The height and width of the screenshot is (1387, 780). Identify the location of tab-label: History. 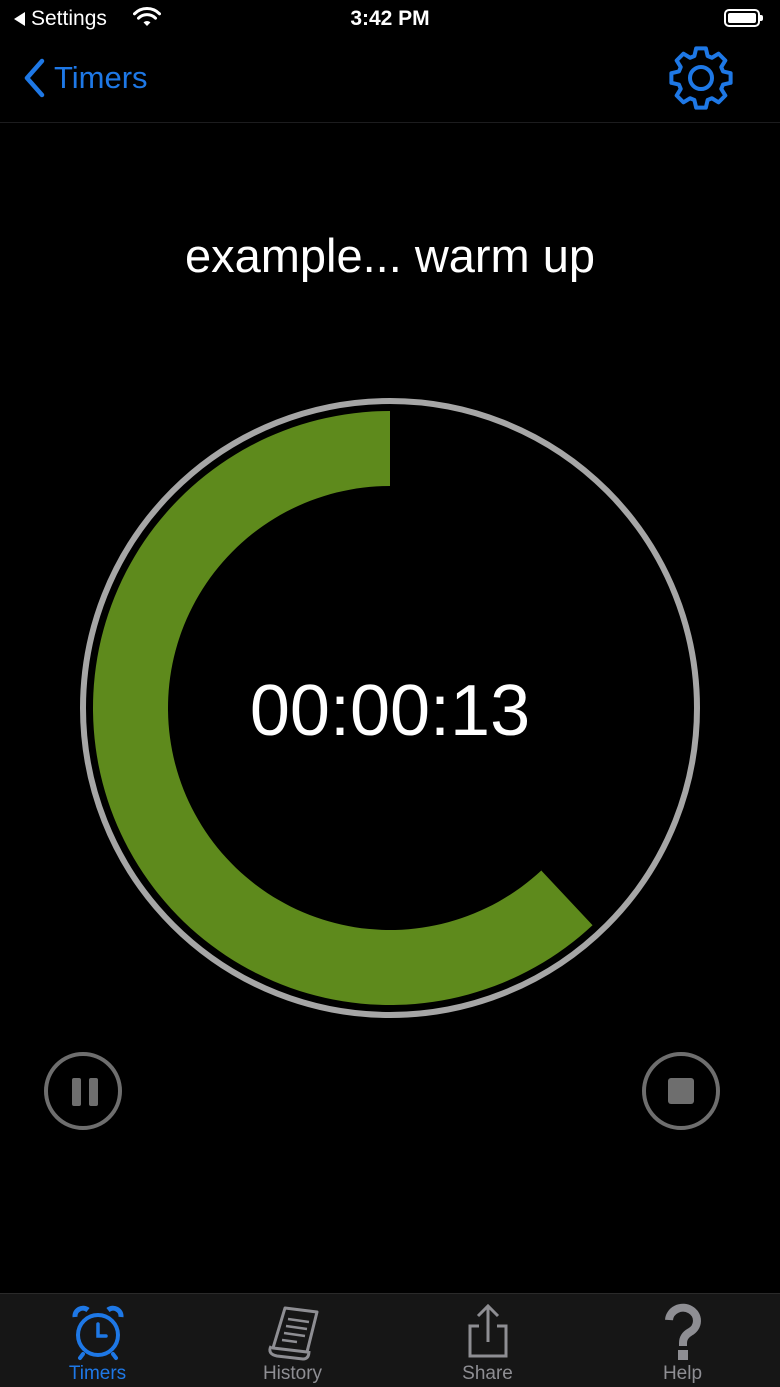
(292, 1373).